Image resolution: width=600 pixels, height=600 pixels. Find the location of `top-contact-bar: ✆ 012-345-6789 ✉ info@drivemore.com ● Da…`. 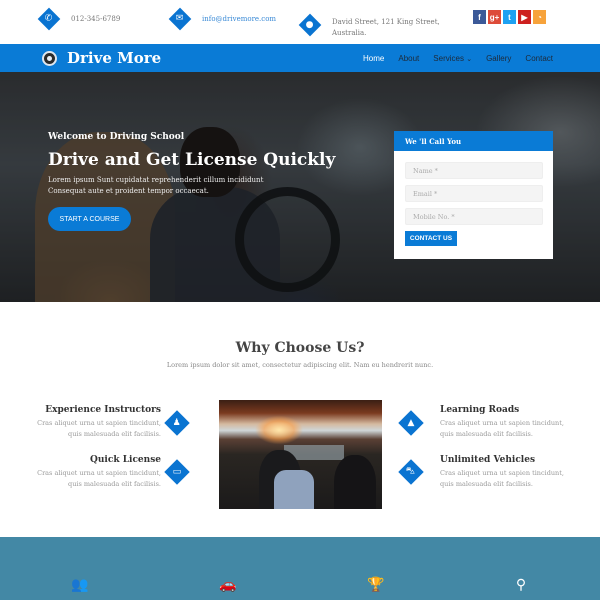

top-contact-bar: ✆ 012-345-6789 ✉ info@drivemore.com ● Da… is located at coordinates (300, 22).